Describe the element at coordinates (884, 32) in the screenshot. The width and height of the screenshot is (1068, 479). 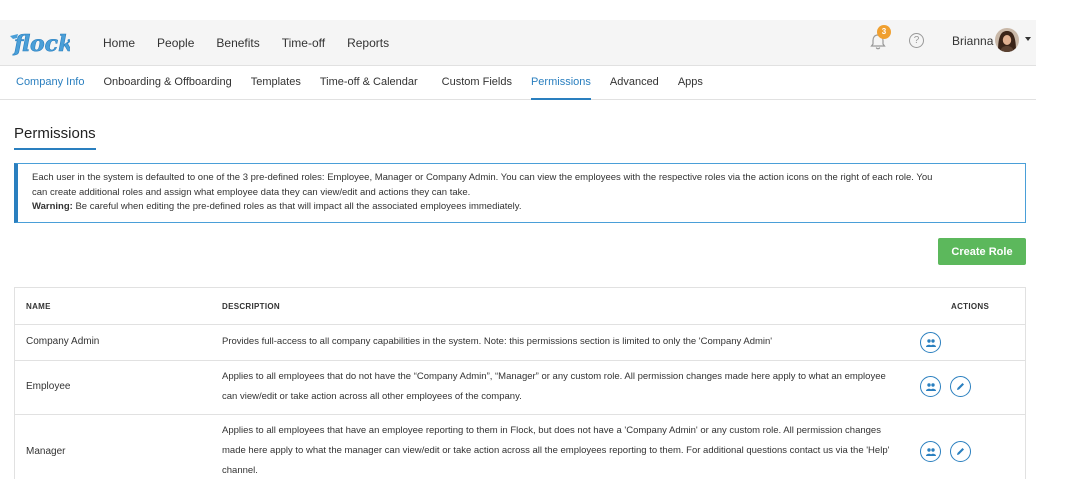
I see `notification-badge: 3` at that location.